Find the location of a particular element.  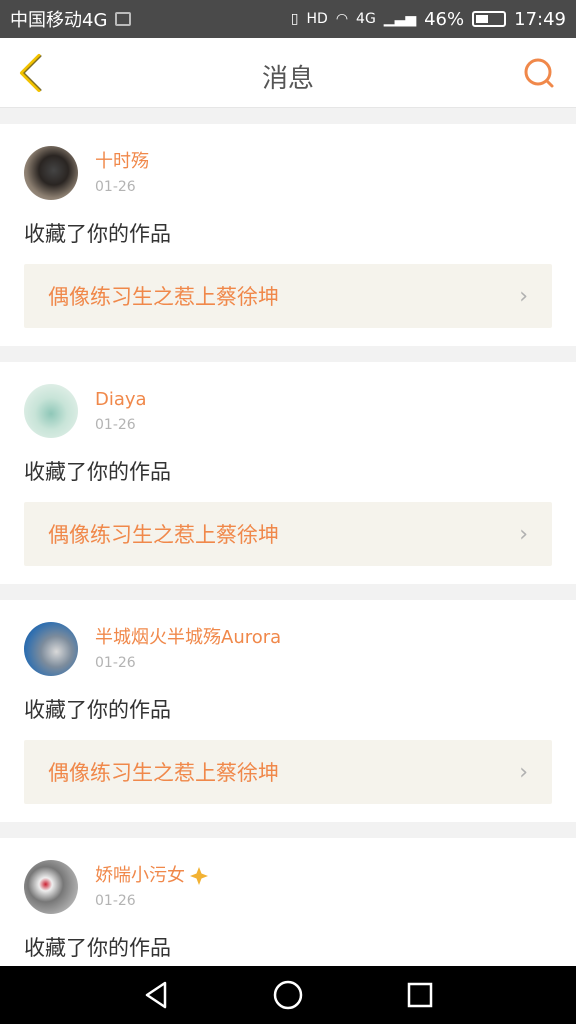

search-icon is located at coordinates (539, 73).